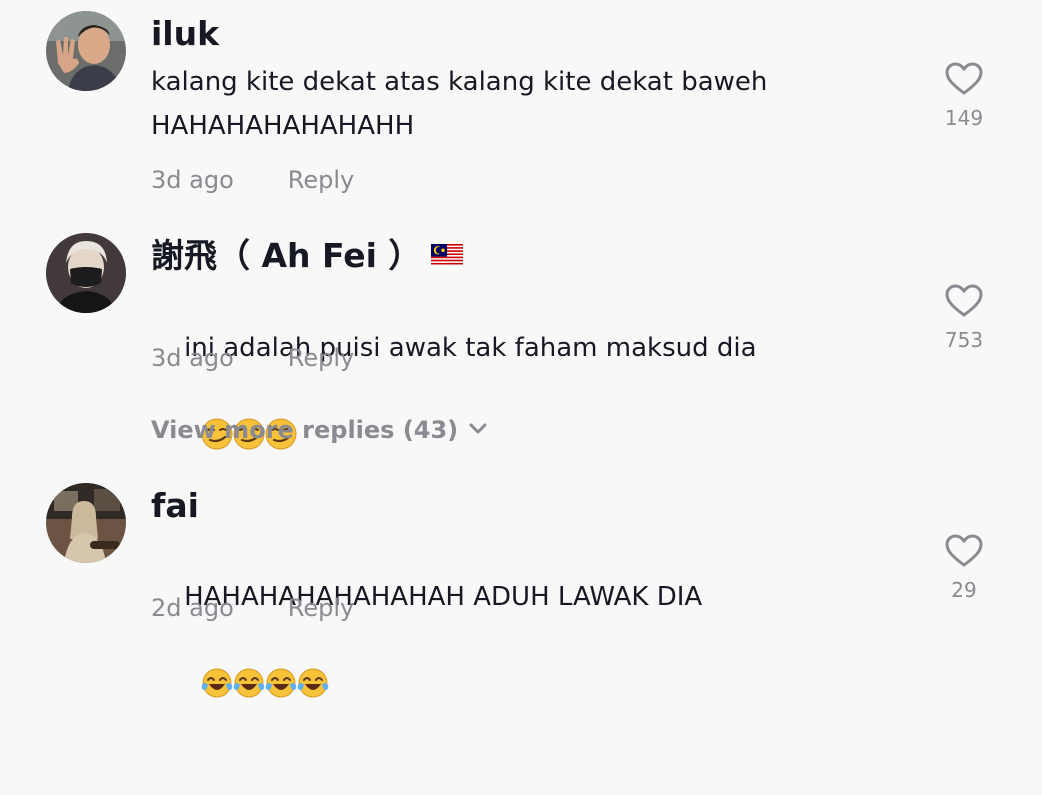  Describe the element at coordinates (964, 118) in the screenshot. I see `like-count: 149` at that location.